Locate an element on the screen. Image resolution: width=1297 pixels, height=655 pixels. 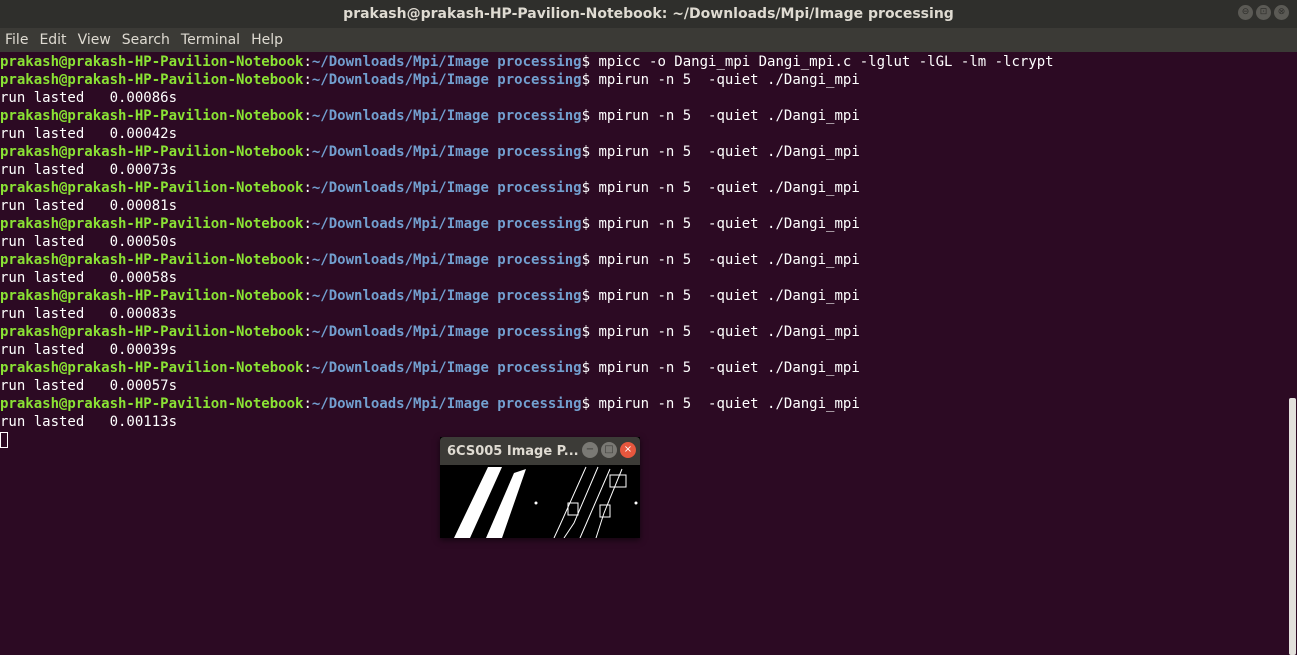
menu-bar: File Edit View Search Terminal Help is located at coordinates (648, 40).